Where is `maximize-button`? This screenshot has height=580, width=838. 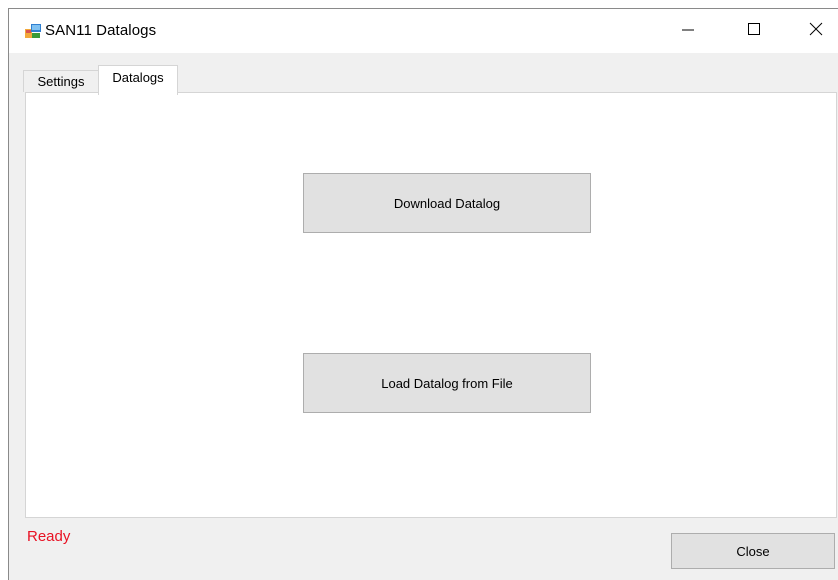
maximize-button is located at coordinates (754, 31).